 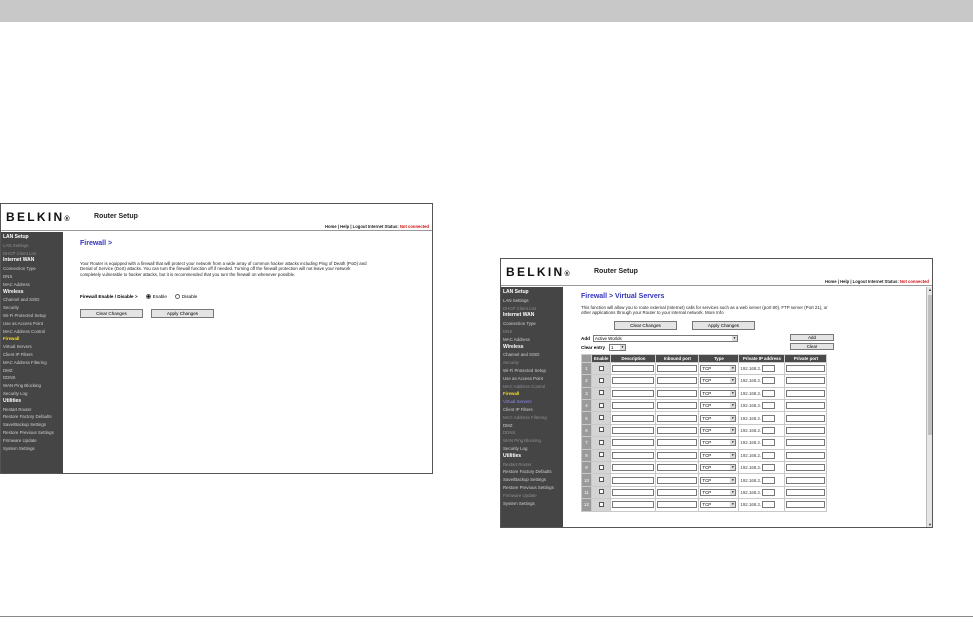 I want to click on disable-radio: Disable, so click(x=185, y=297).